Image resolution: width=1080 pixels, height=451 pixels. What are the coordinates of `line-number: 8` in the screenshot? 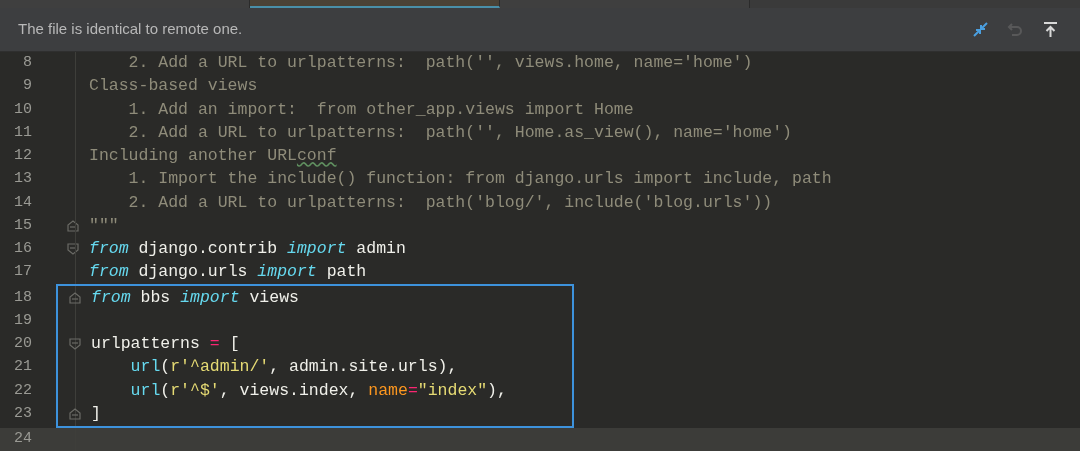 It's located at (27, 63).